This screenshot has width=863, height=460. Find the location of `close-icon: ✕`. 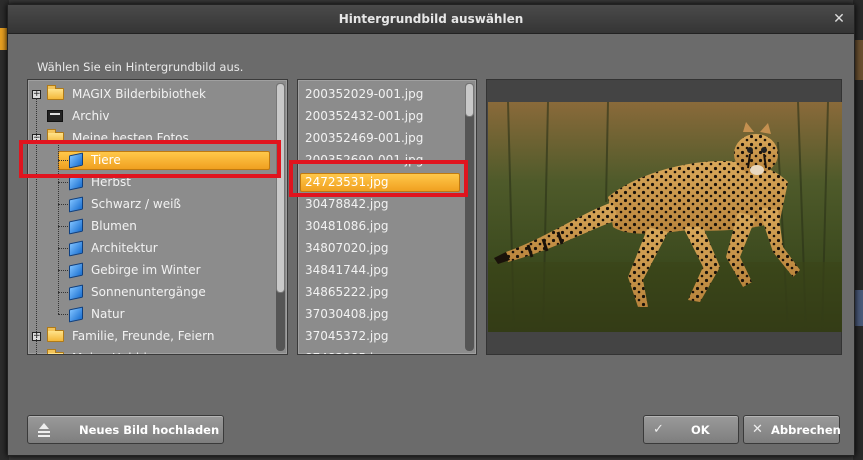

close-icon: ✕ is located at coordinates (839, 19).